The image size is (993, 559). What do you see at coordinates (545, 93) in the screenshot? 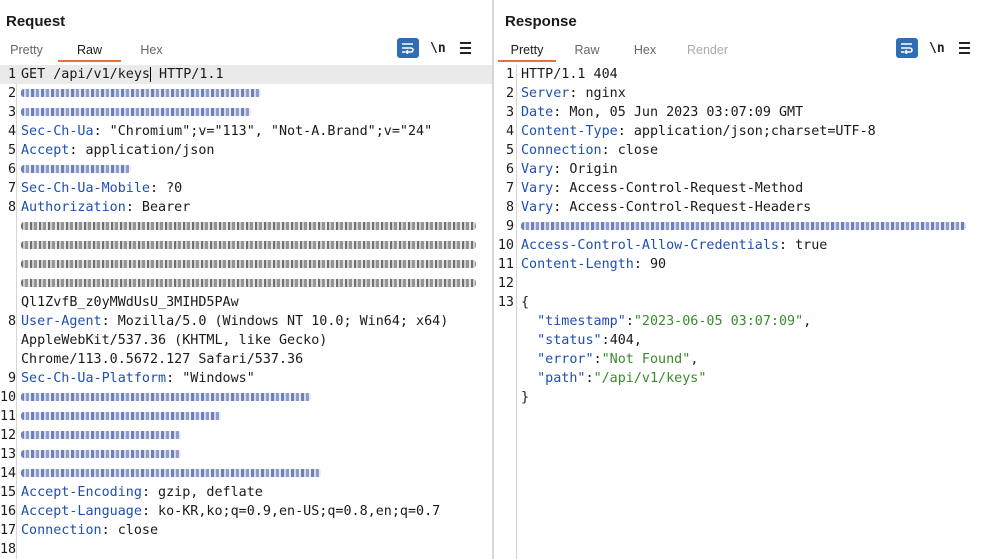
I see `header-name: Server` at bounding box center [545, 93].